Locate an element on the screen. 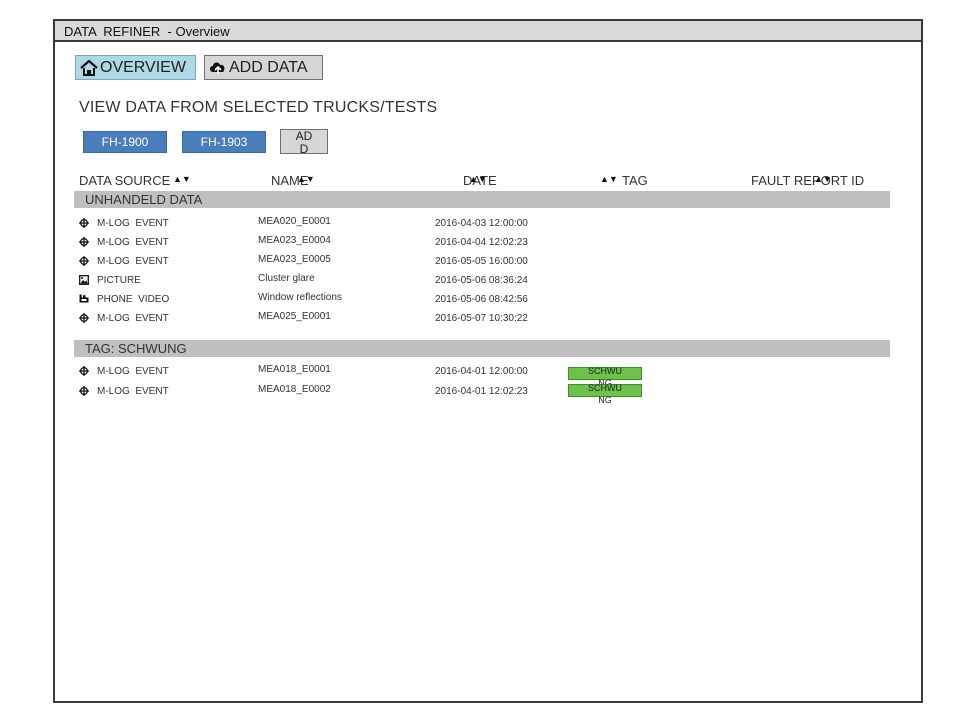 This screenshot has width=960, height=720. column-header-fault-report-id: FAULT REPORT ID is located at coordinates (807, 180).